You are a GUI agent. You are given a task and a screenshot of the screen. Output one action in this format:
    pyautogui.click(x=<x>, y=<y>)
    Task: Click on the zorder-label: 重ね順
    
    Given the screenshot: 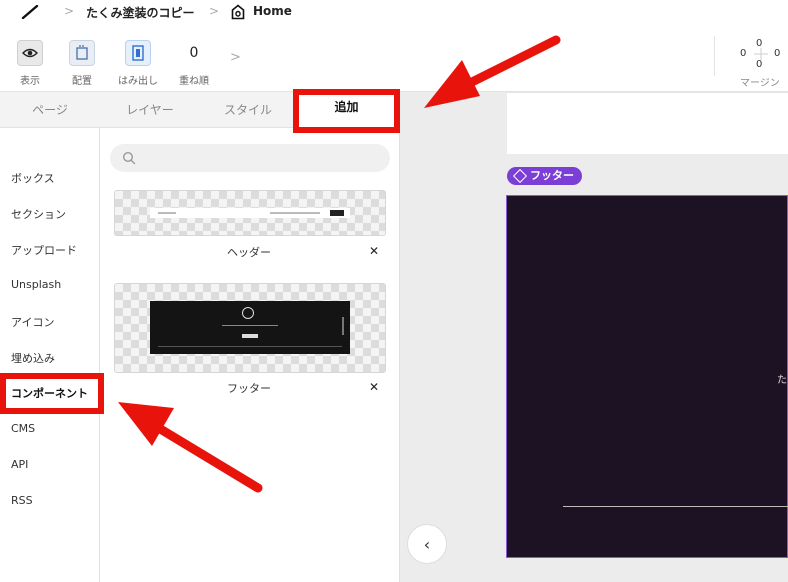 What is the action you would take?
    pyautogui.click(x=194, y=81)
    